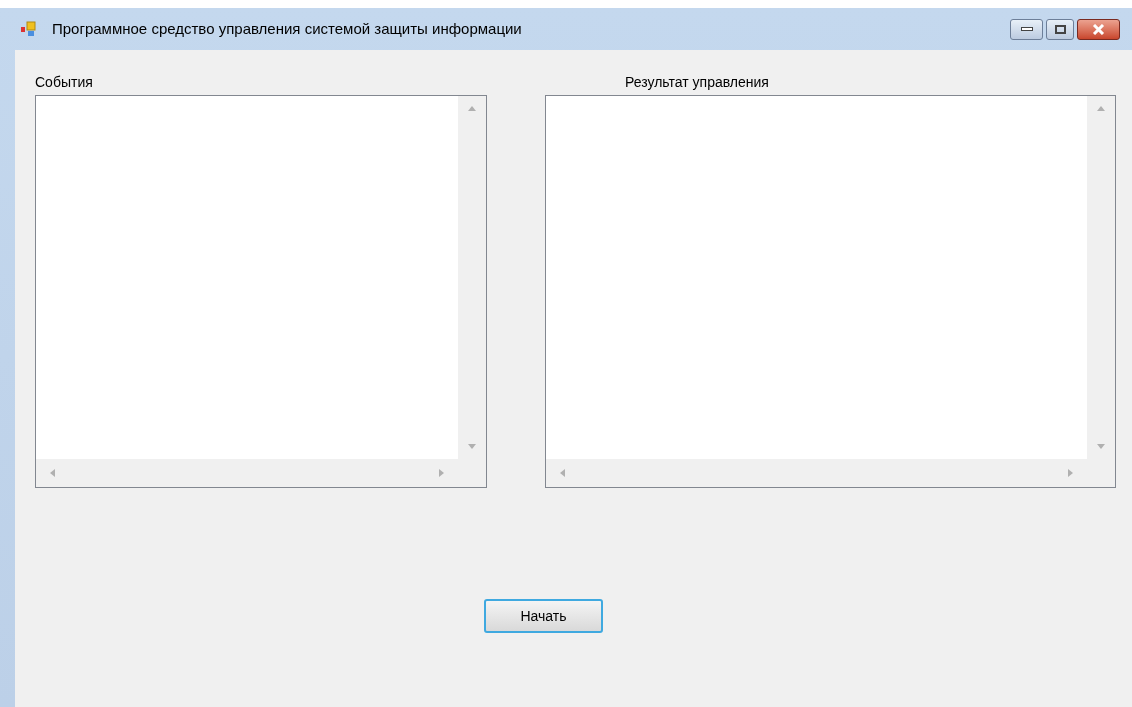  Describe the element at coordinates (64, 82) in the screenshot. I see `panel-label: События` at that location.